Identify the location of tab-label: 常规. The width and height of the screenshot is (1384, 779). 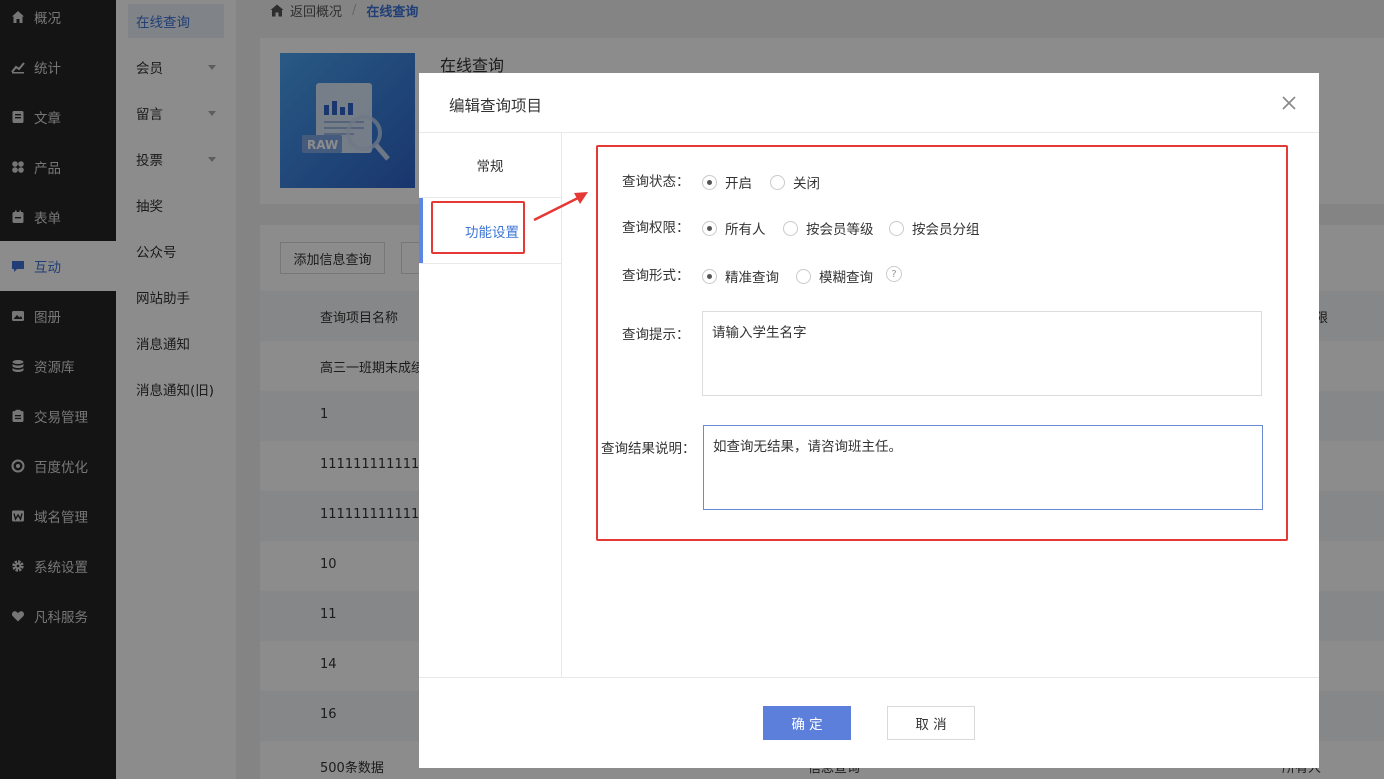
(490, 167).